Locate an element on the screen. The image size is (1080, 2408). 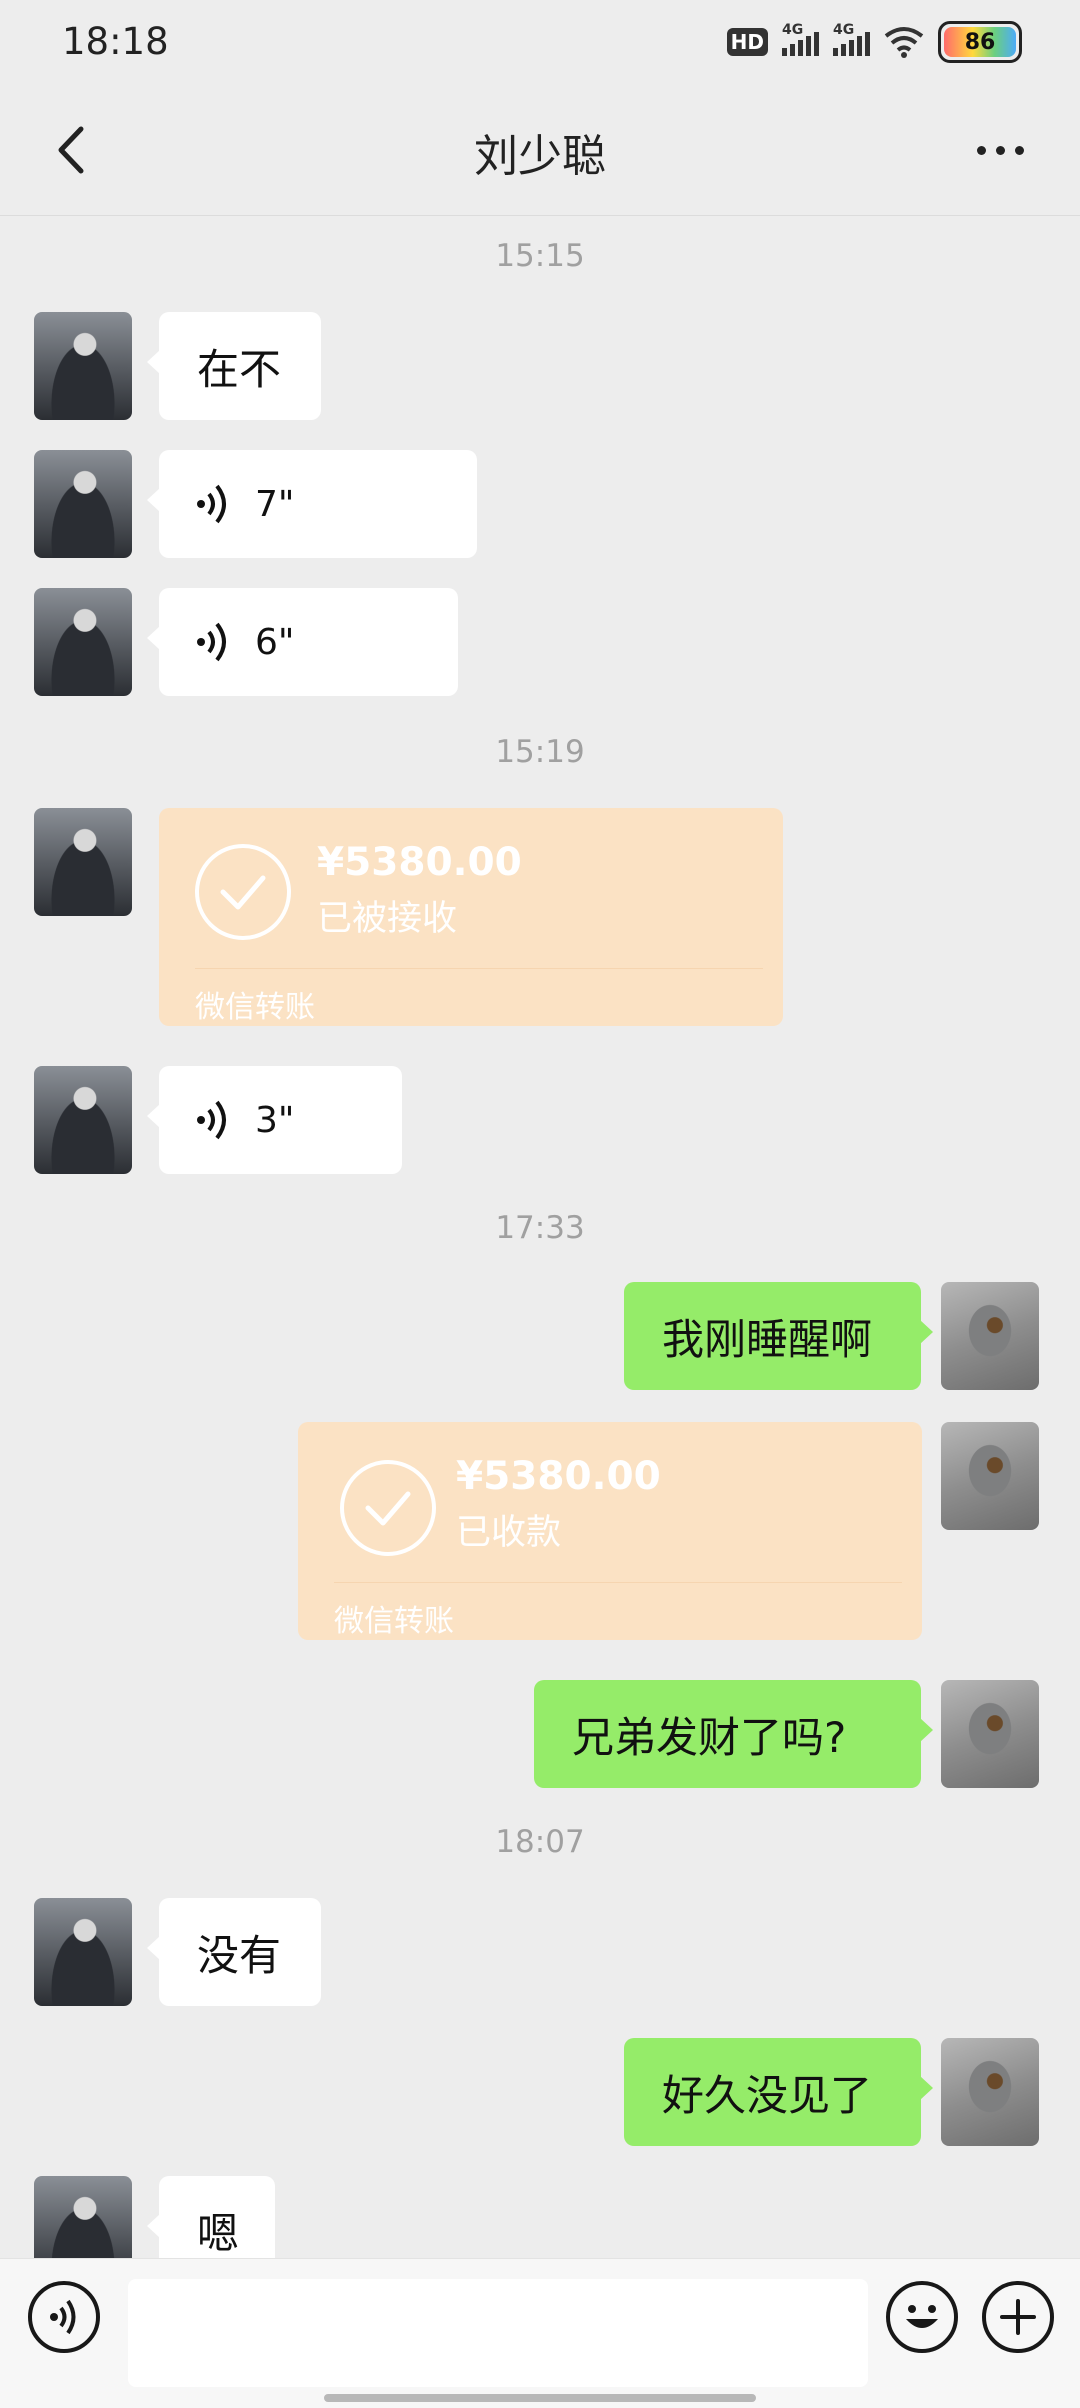
timestamp: 17:33 is located at coordinates (540, 1228).